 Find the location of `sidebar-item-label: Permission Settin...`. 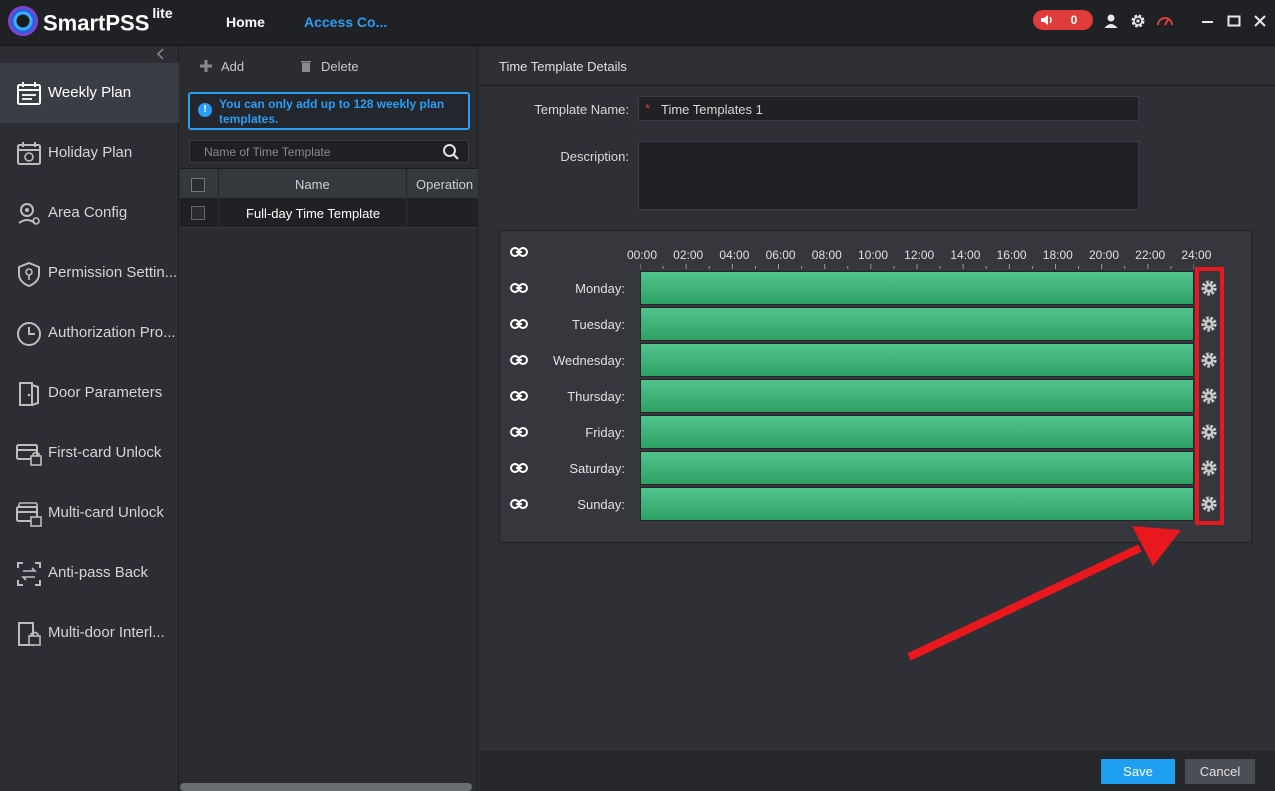

sidebar-item-label: Permission Settin... is located at coordinates (113, 272).